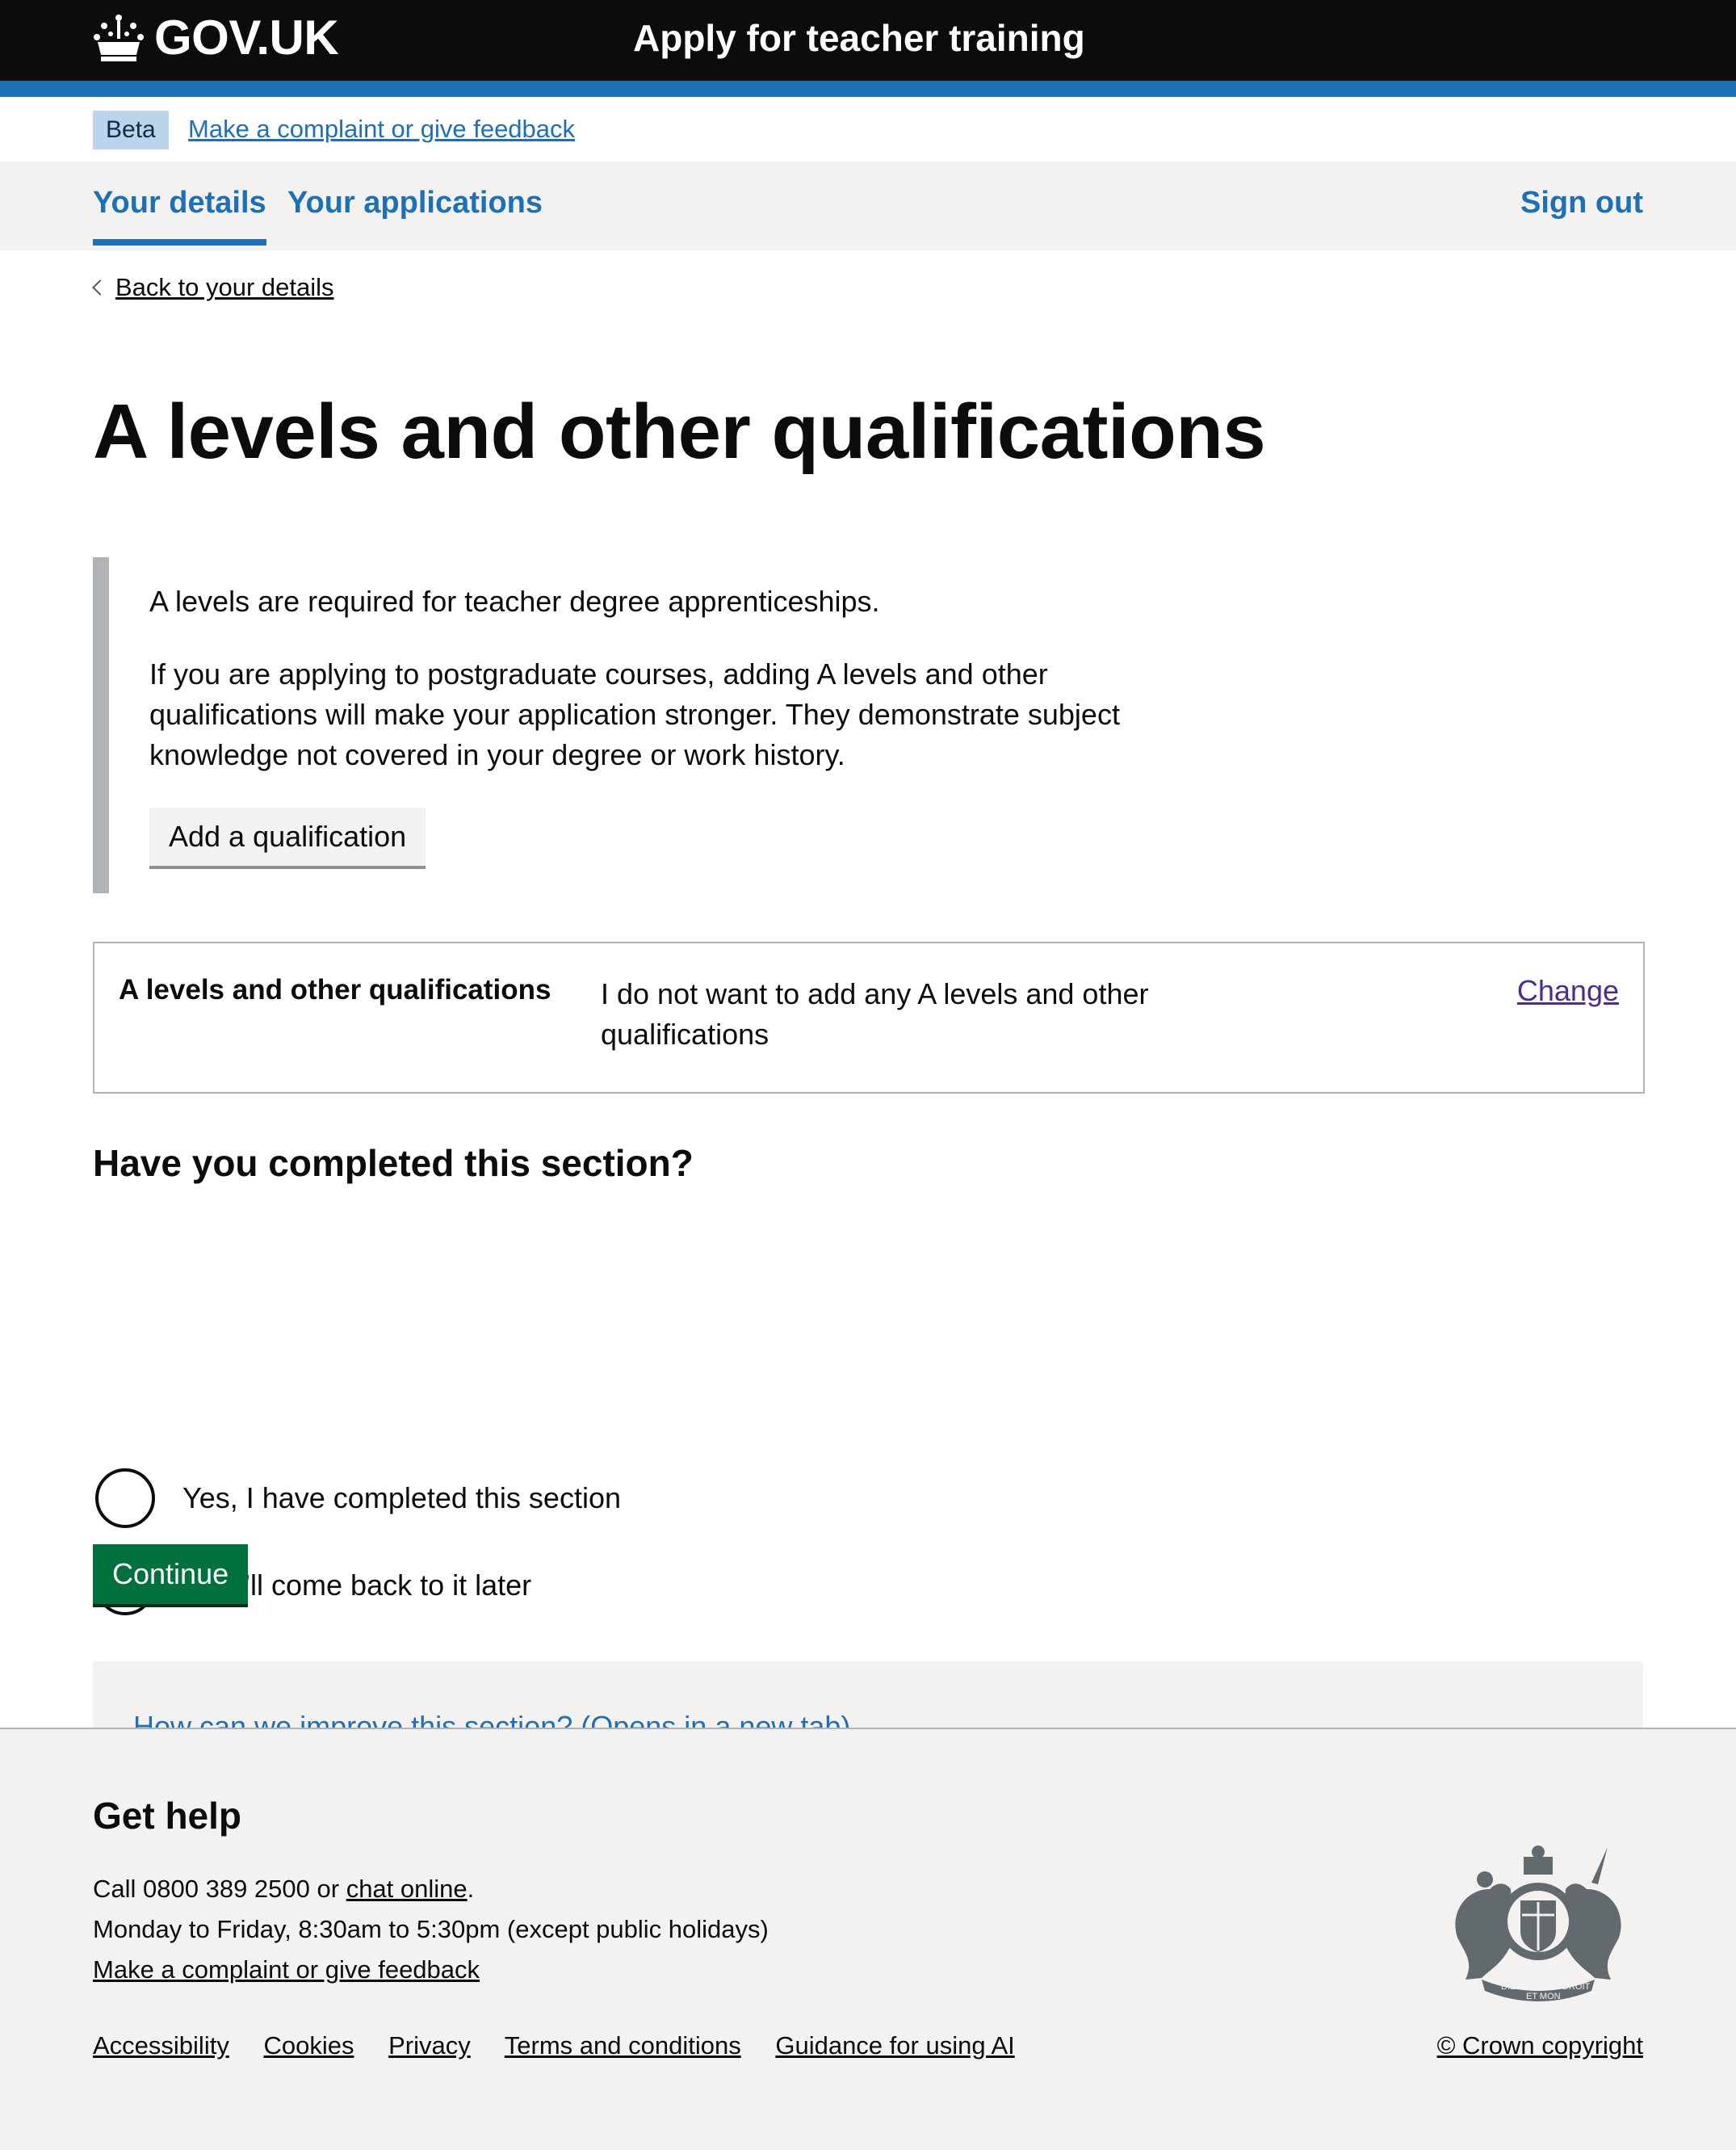 Image resolution: width=1736 pixels, height=2150 pixels. Describe the element at coordinates (894, 2046) in the screenshot. I see `footer-link-ai-guidance: Guidance for using AI` at that location.